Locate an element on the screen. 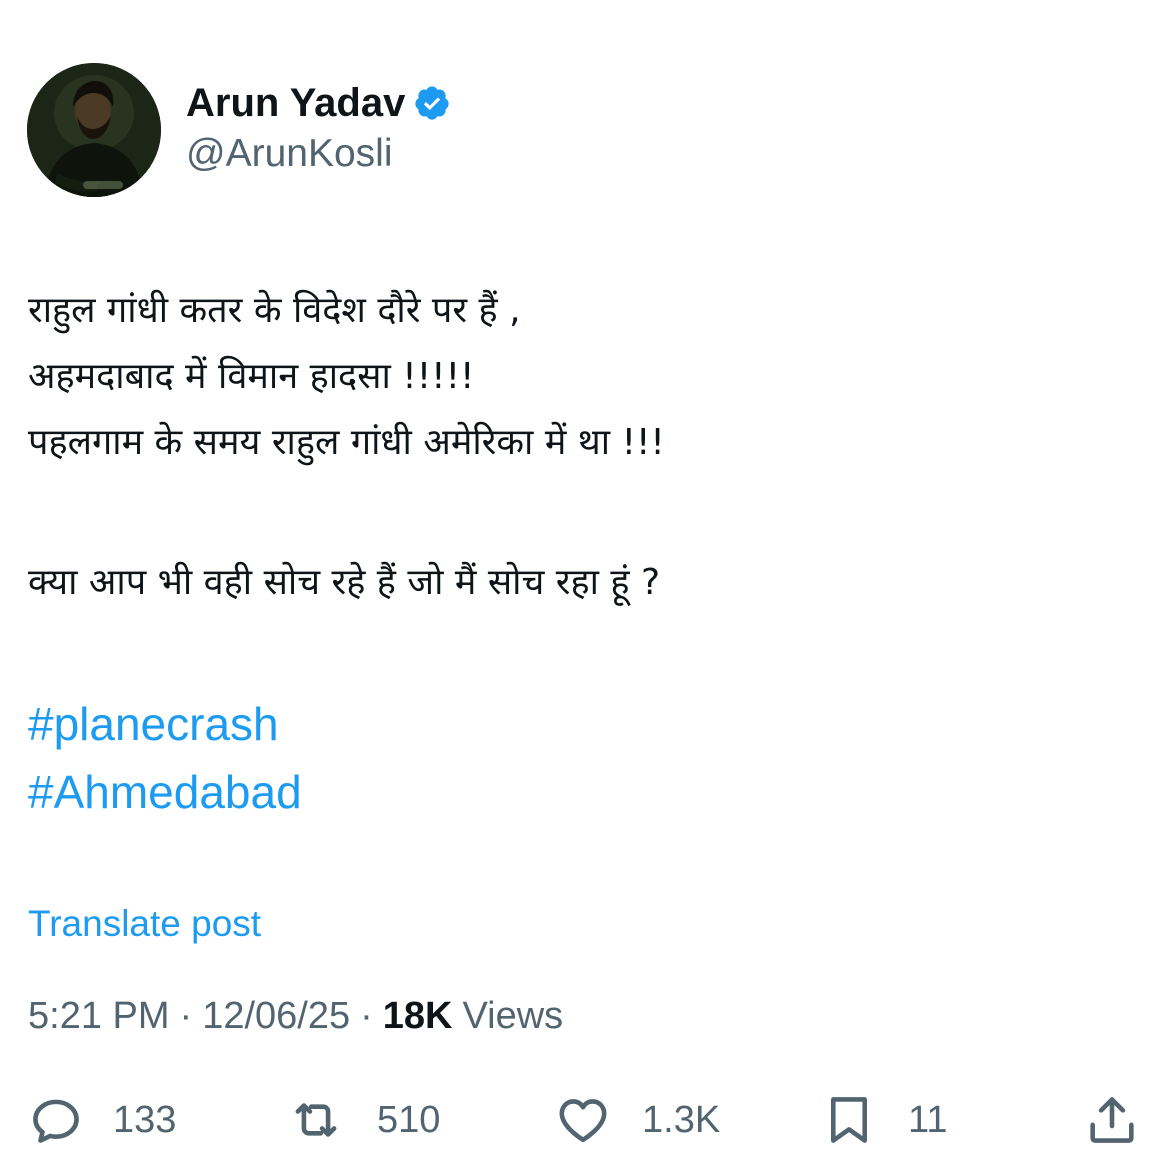 This screenshot has height=1158, width=1169. tweet-date: 12/06/25 is located at coordinates (276, 1016).